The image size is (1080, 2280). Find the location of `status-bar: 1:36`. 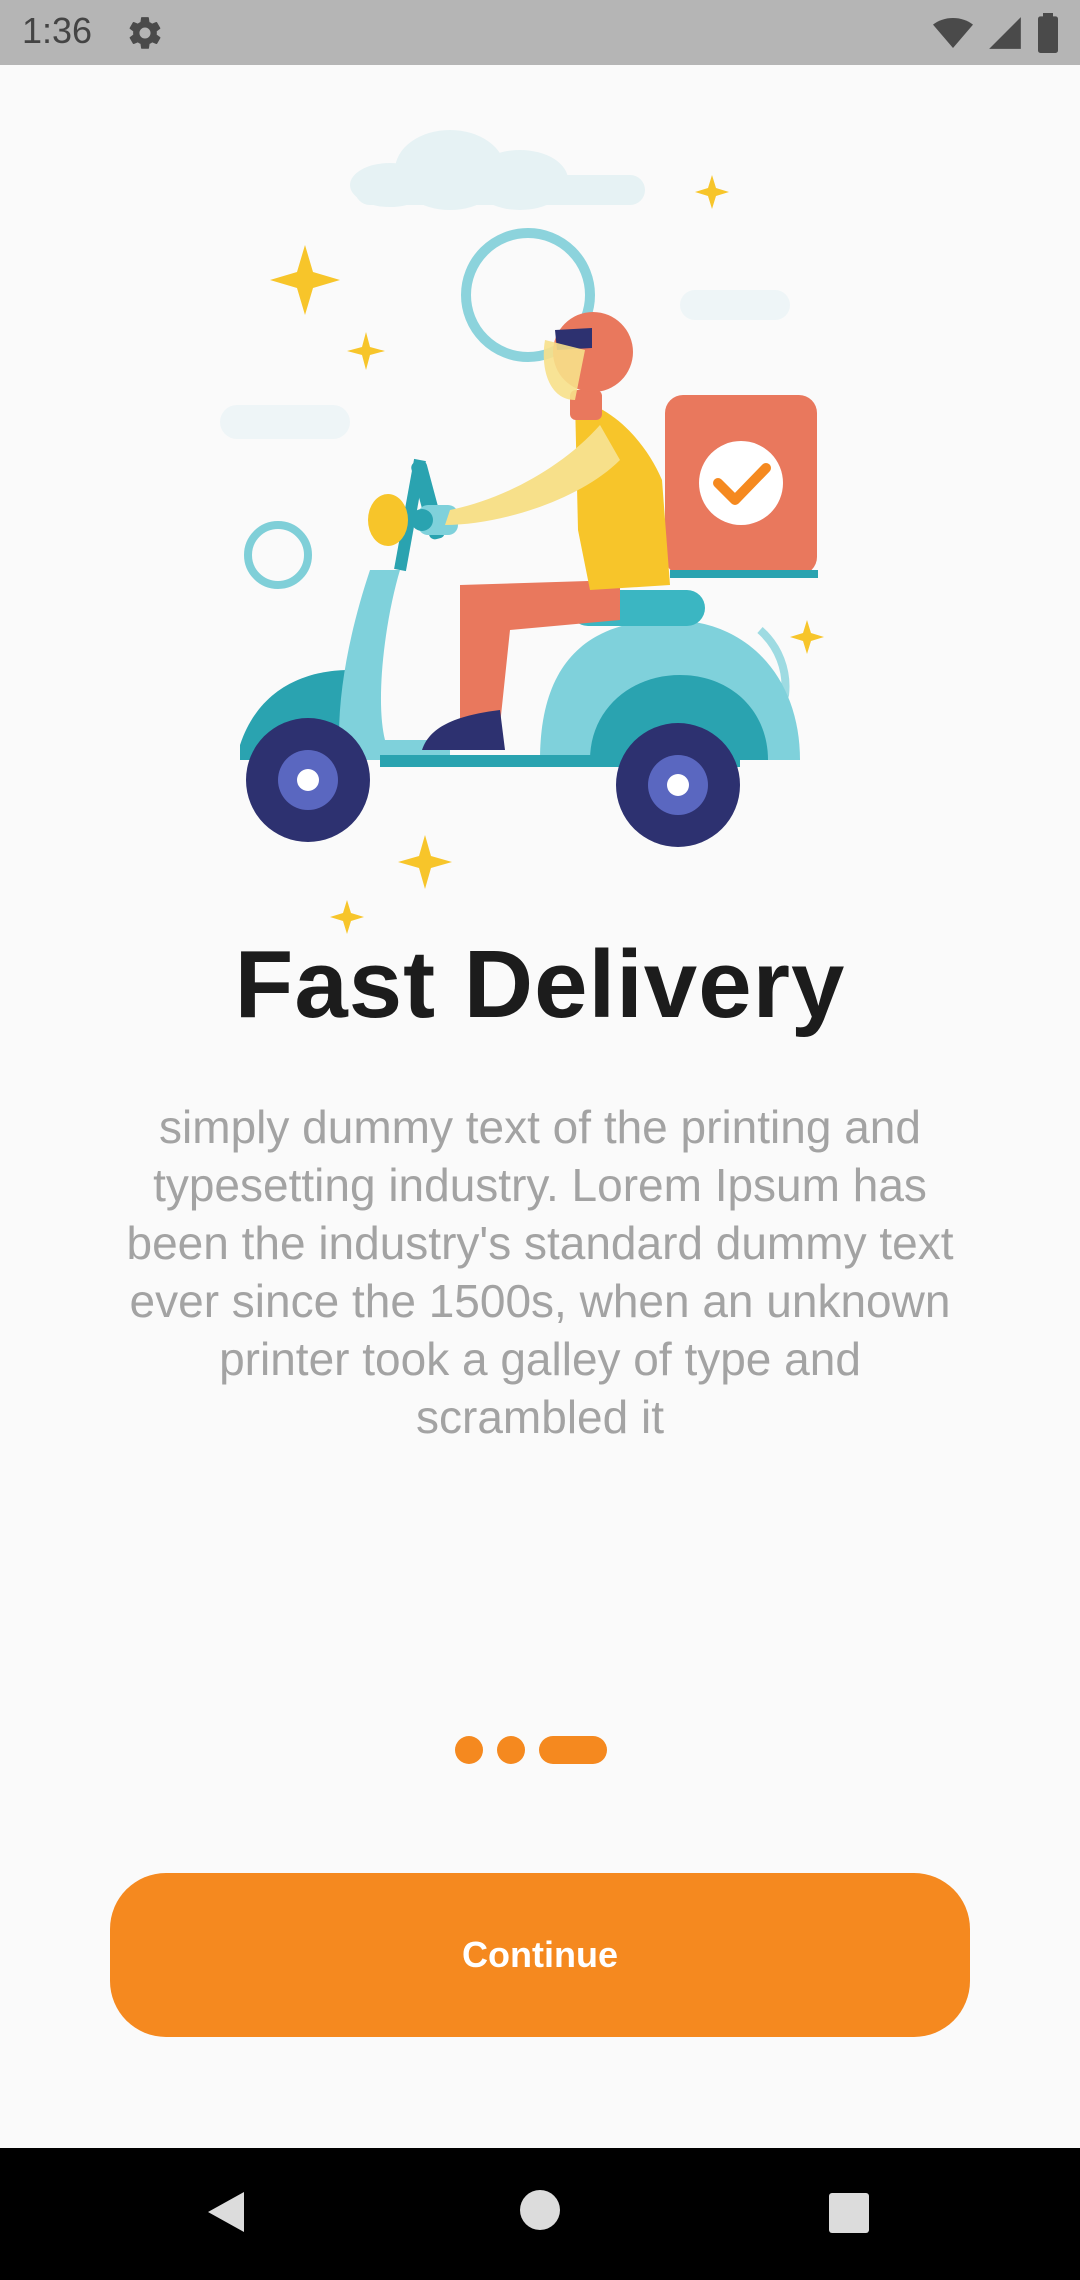

status-bar: 1:36 is located at coordinates (540, 32).